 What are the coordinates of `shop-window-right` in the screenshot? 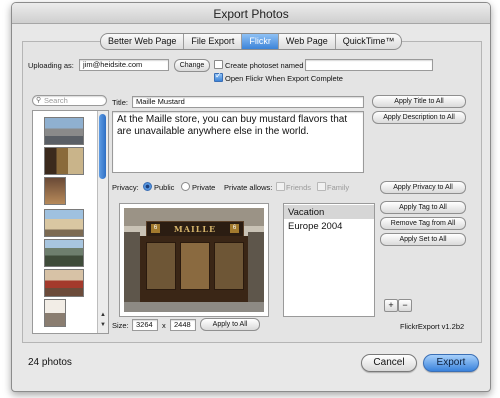 It's located at (229, 266).